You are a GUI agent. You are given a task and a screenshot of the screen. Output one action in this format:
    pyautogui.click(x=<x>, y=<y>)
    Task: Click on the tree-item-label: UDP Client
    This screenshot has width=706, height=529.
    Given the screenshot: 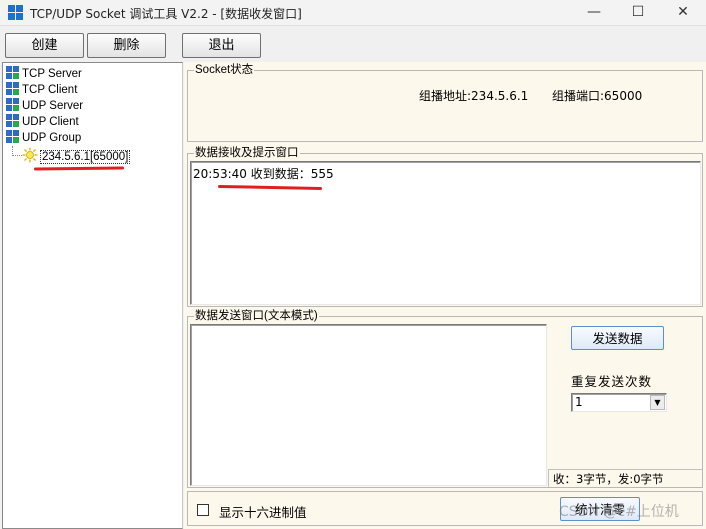 What is the action you would take?
    pyautogui.click(x=50, y=122)
    